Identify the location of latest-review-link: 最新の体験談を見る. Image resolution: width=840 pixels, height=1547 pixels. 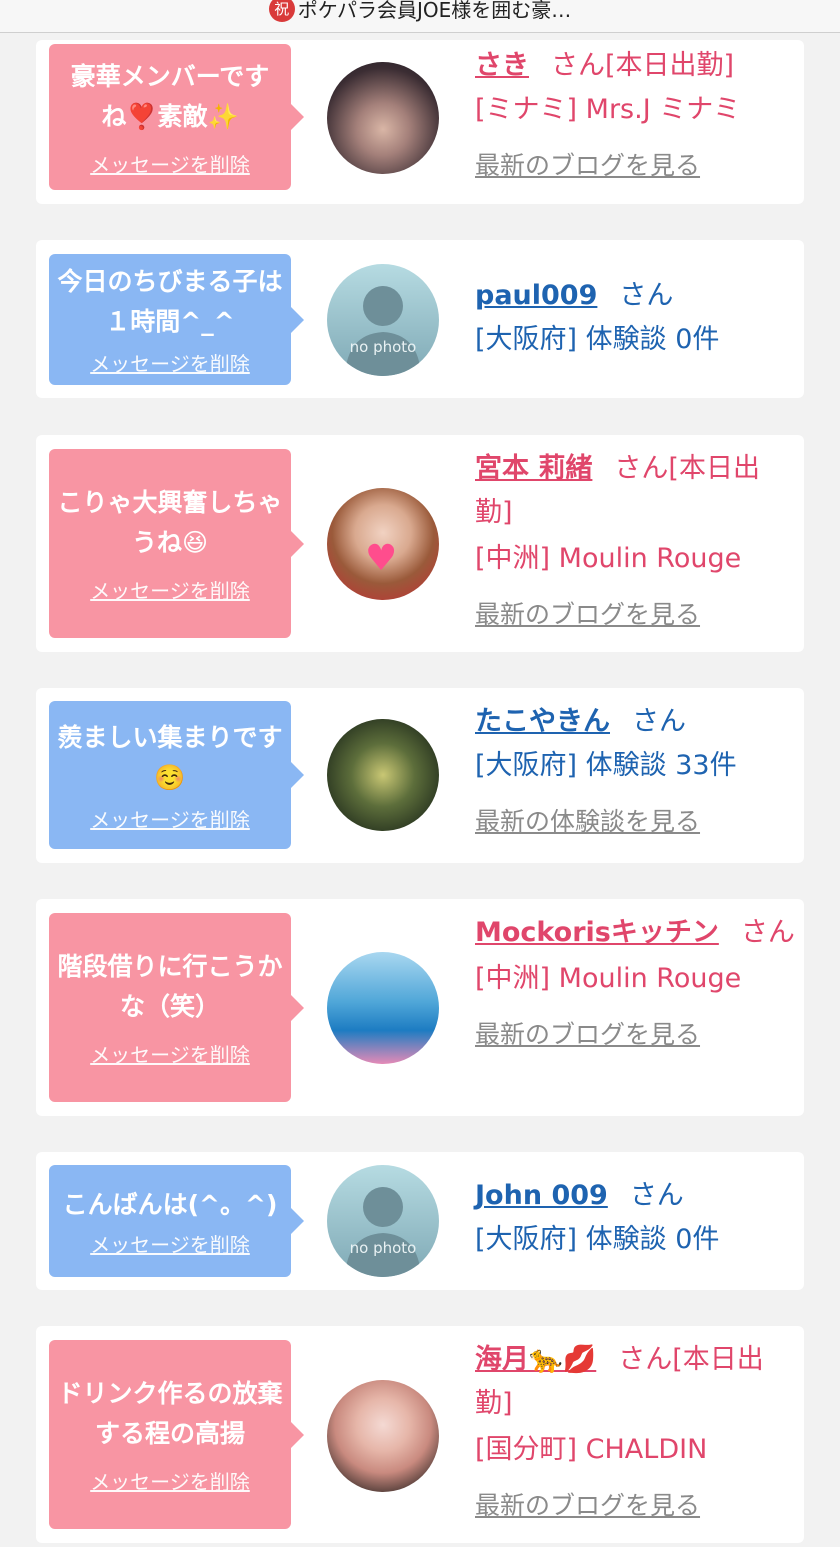
(587, 821).